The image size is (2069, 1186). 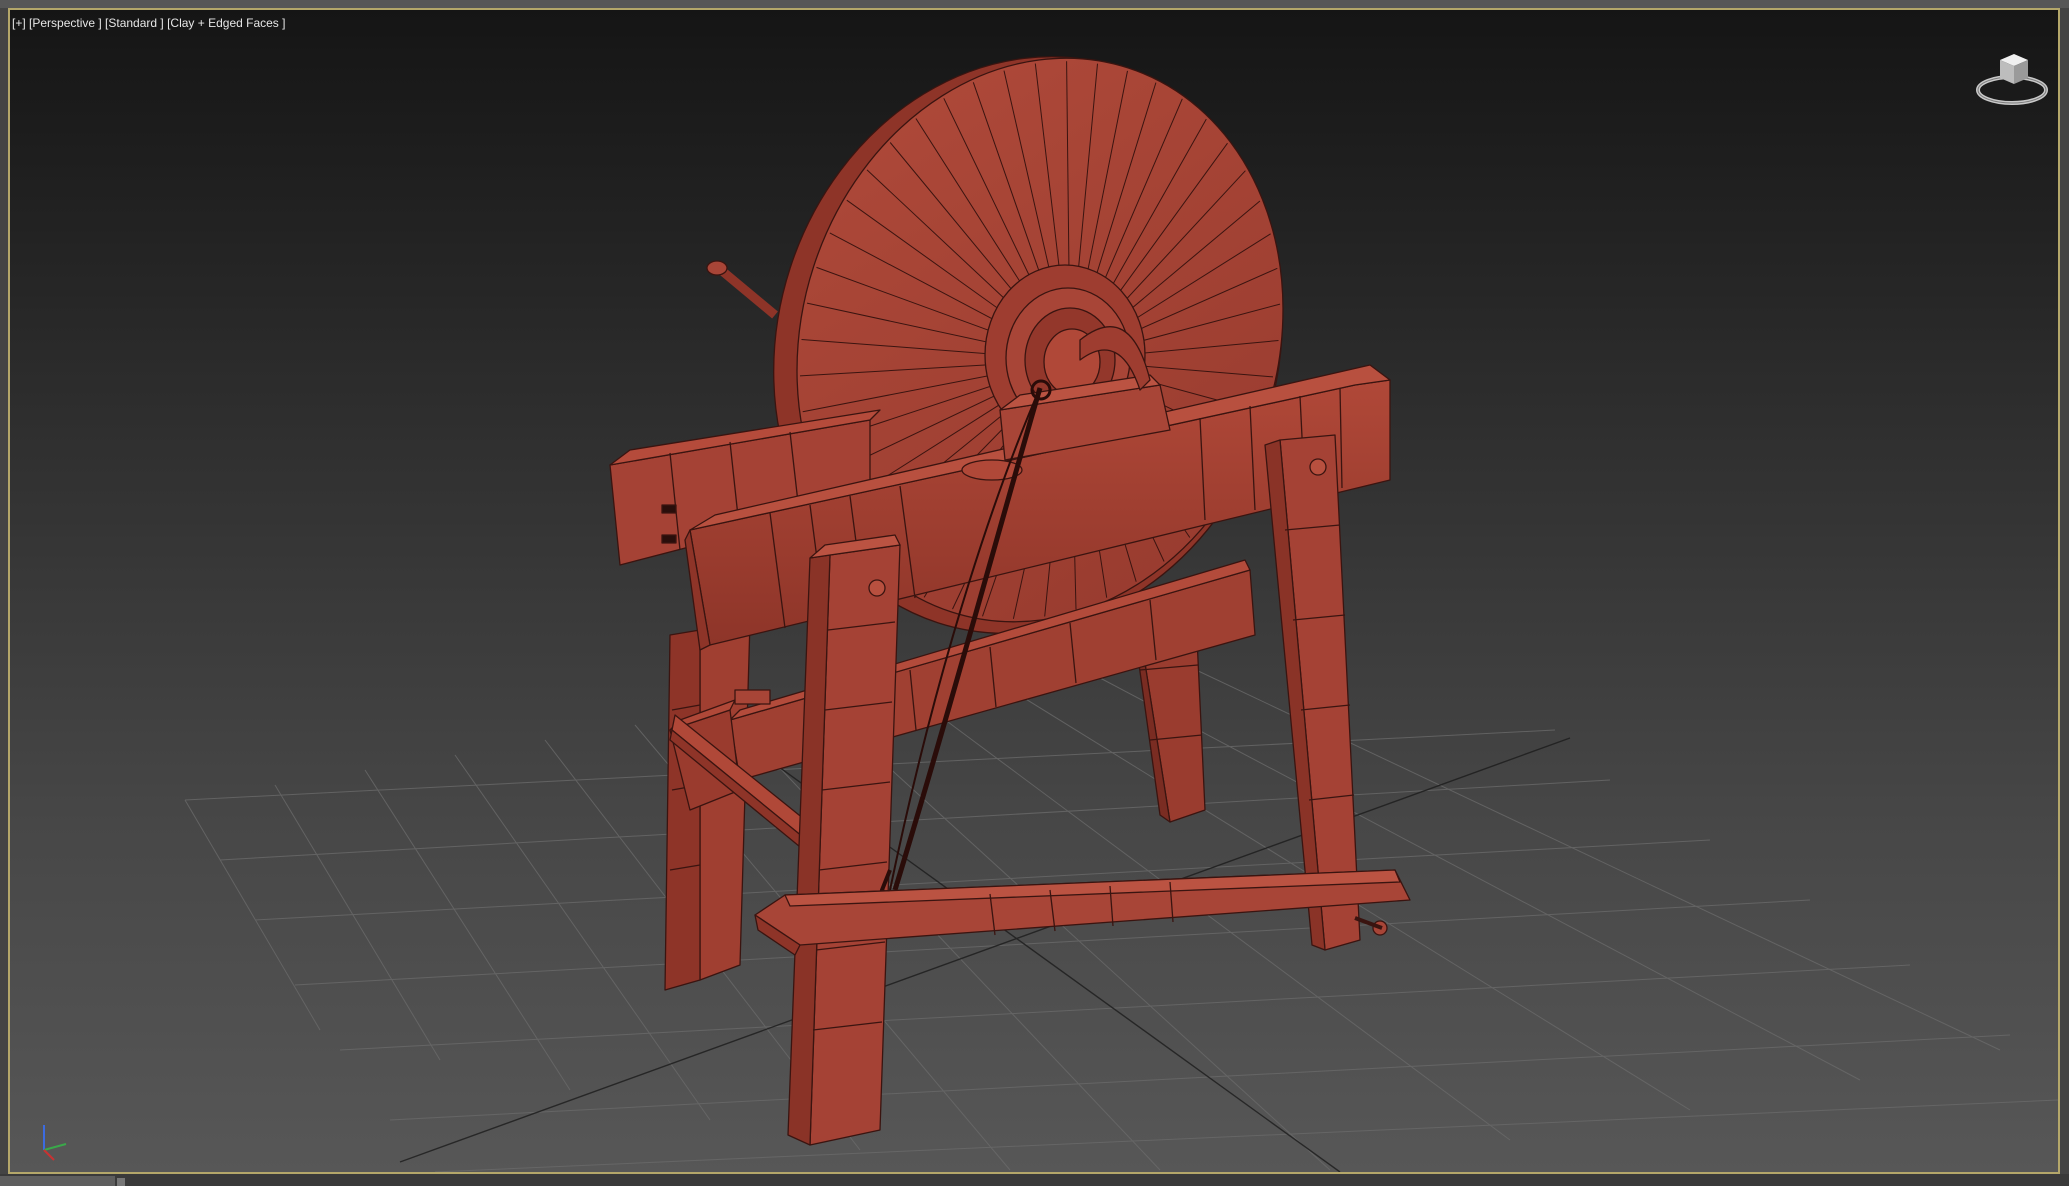 I want to click on top-toolbar-strip, so click(x=1034, y=4).